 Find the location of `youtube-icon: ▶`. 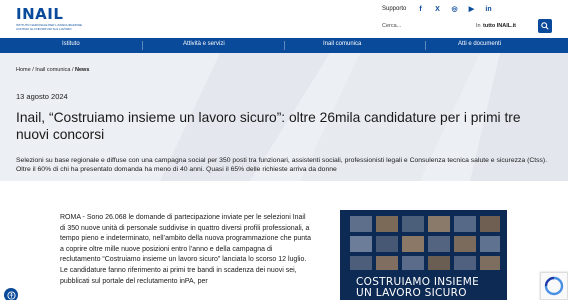

youtube-icon: ▶ is located at coordinates (471, 9).